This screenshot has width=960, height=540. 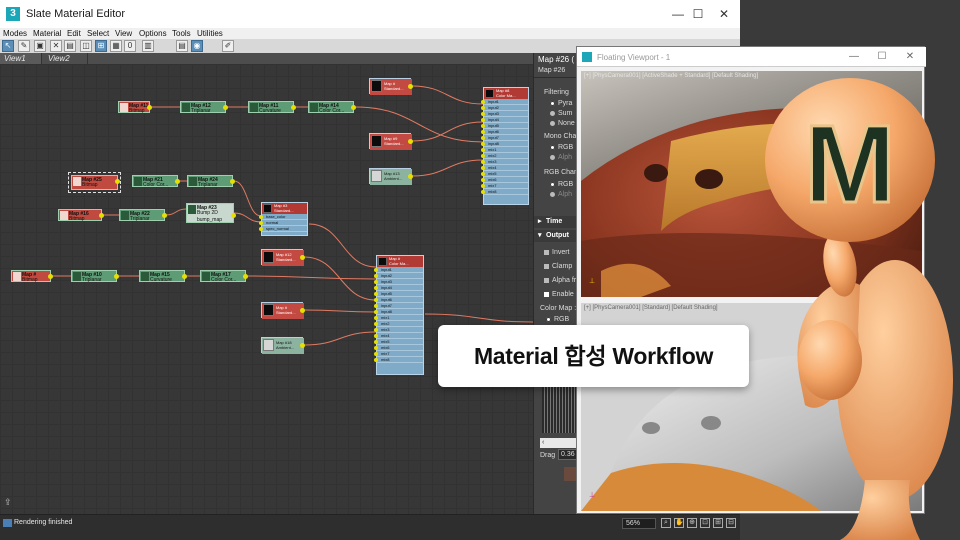 What do you see at coordinates (197, 46) in the screenshot?
I see `parameter-editor-icon: ◉` at bounding box center [197, 46].